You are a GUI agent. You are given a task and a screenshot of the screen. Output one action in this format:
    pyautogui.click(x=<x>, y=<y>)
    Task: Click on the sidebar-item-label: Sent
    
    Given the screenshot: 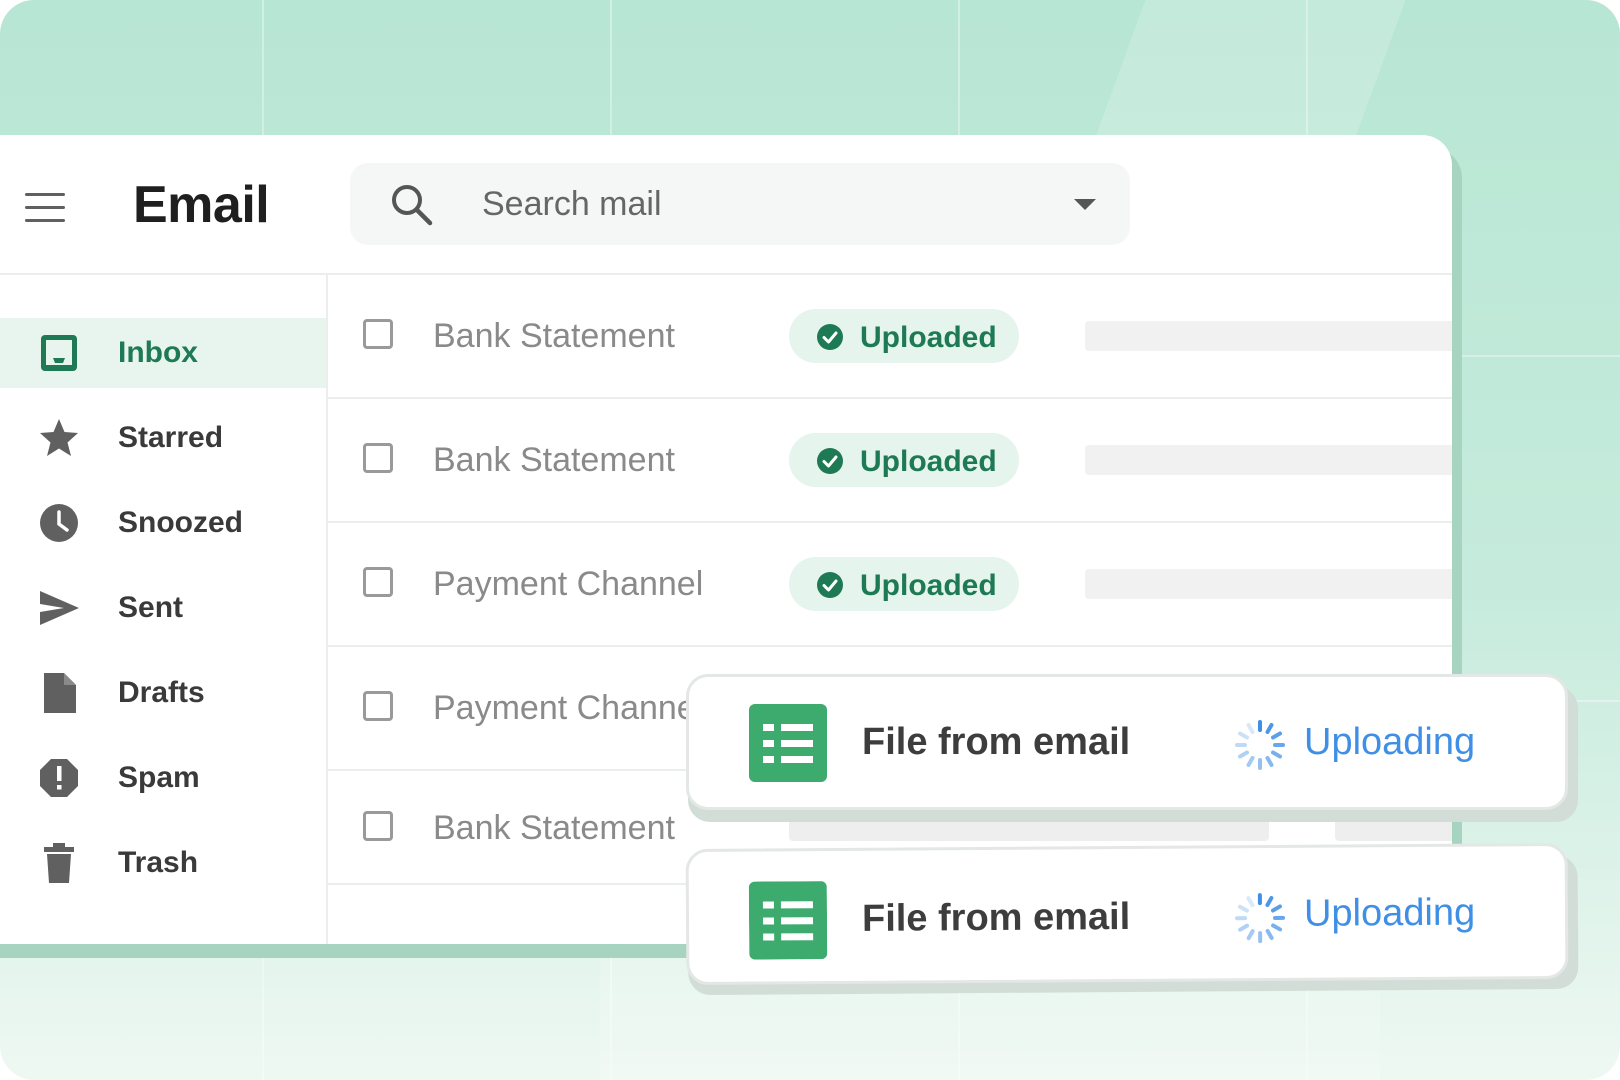 What is the action you would take?
    pyautogui.click(x=151, y=607)
    